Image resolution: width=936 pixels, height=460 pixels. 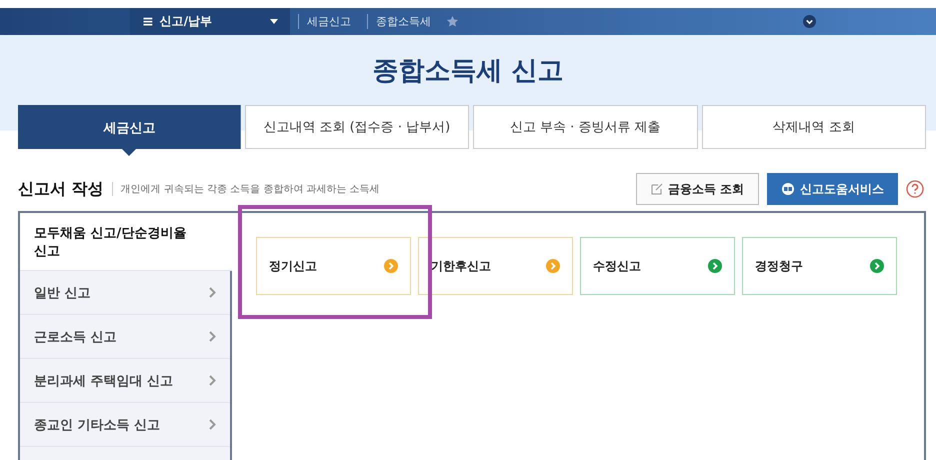 What do you see at coordinates (915, 189) in the screenshot?
I see `help-icon` at bounding box center [915, 189].